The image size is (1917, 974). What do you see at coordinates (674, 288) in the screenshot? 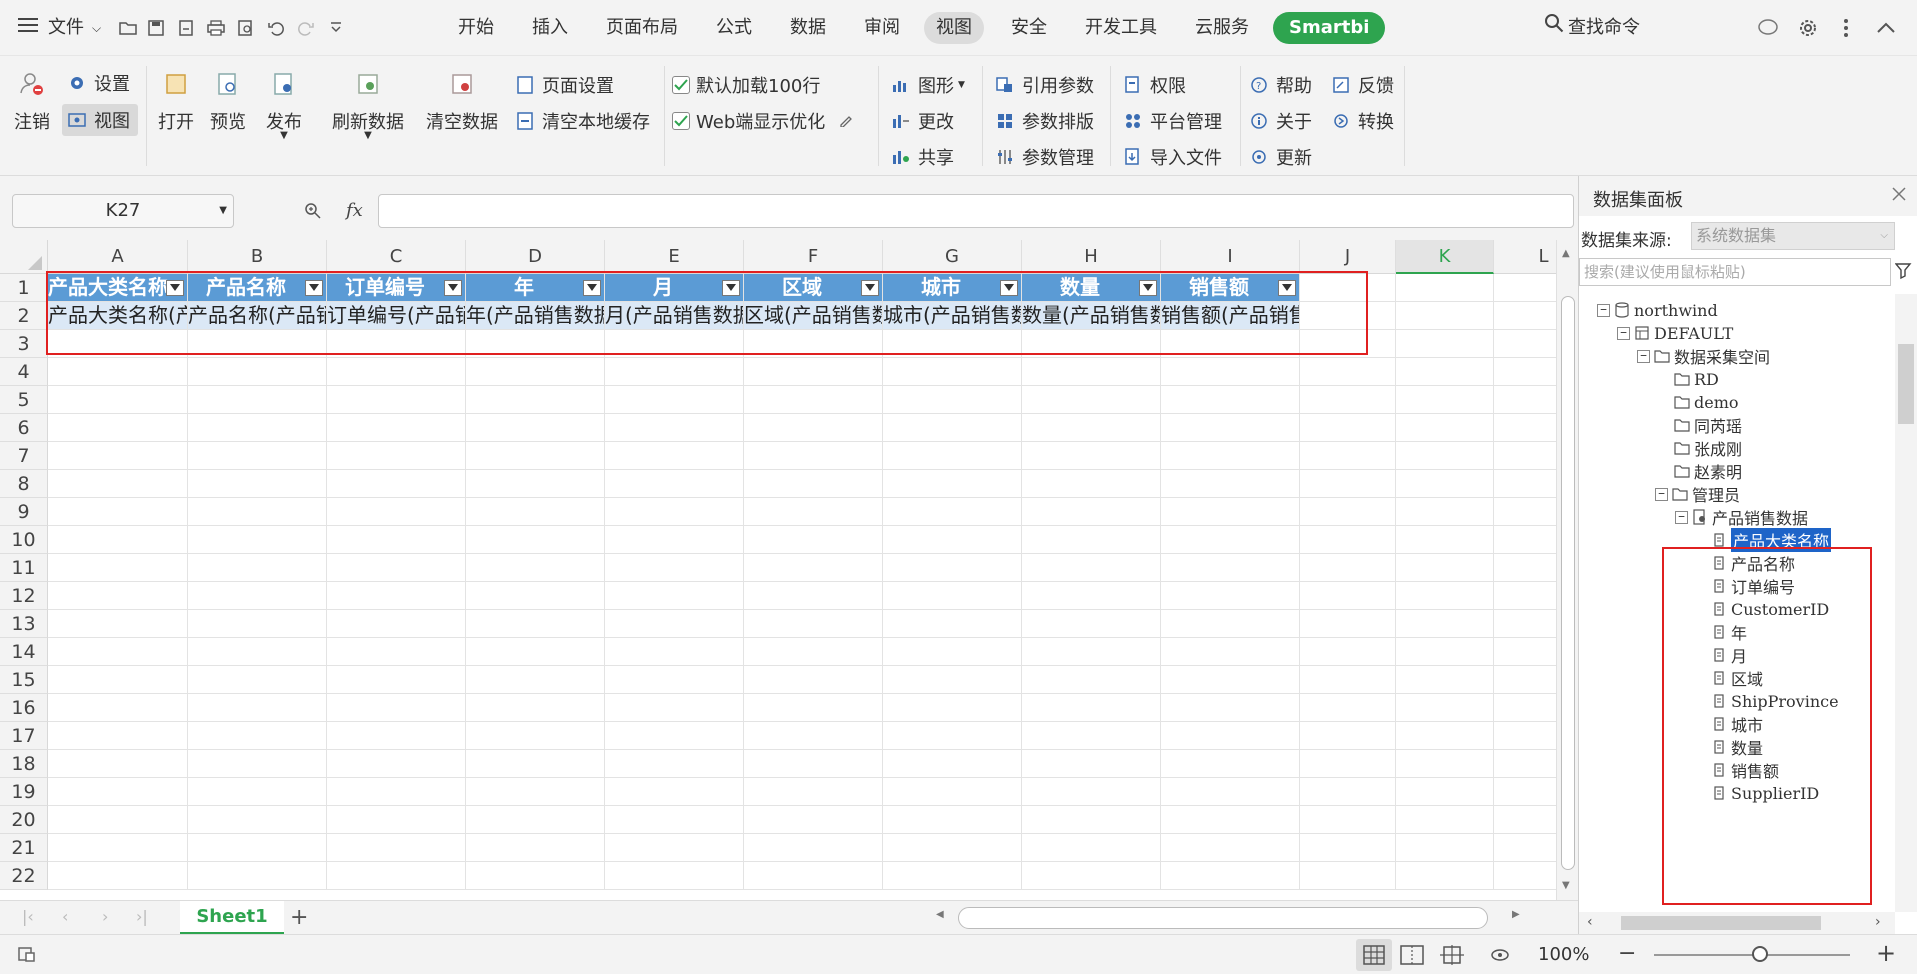
I see `header-cell: 月` at bounding box center [674, 288].